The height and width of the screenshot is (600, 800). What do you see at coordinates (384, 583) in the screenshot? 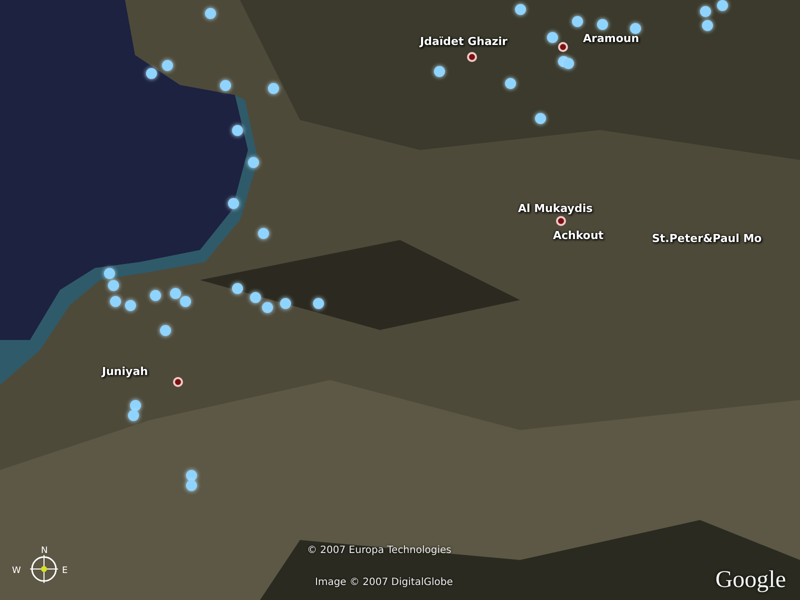
I see `attribution-text: Image © 2007 DigitalGlobe` at bounding box center [384, 583].